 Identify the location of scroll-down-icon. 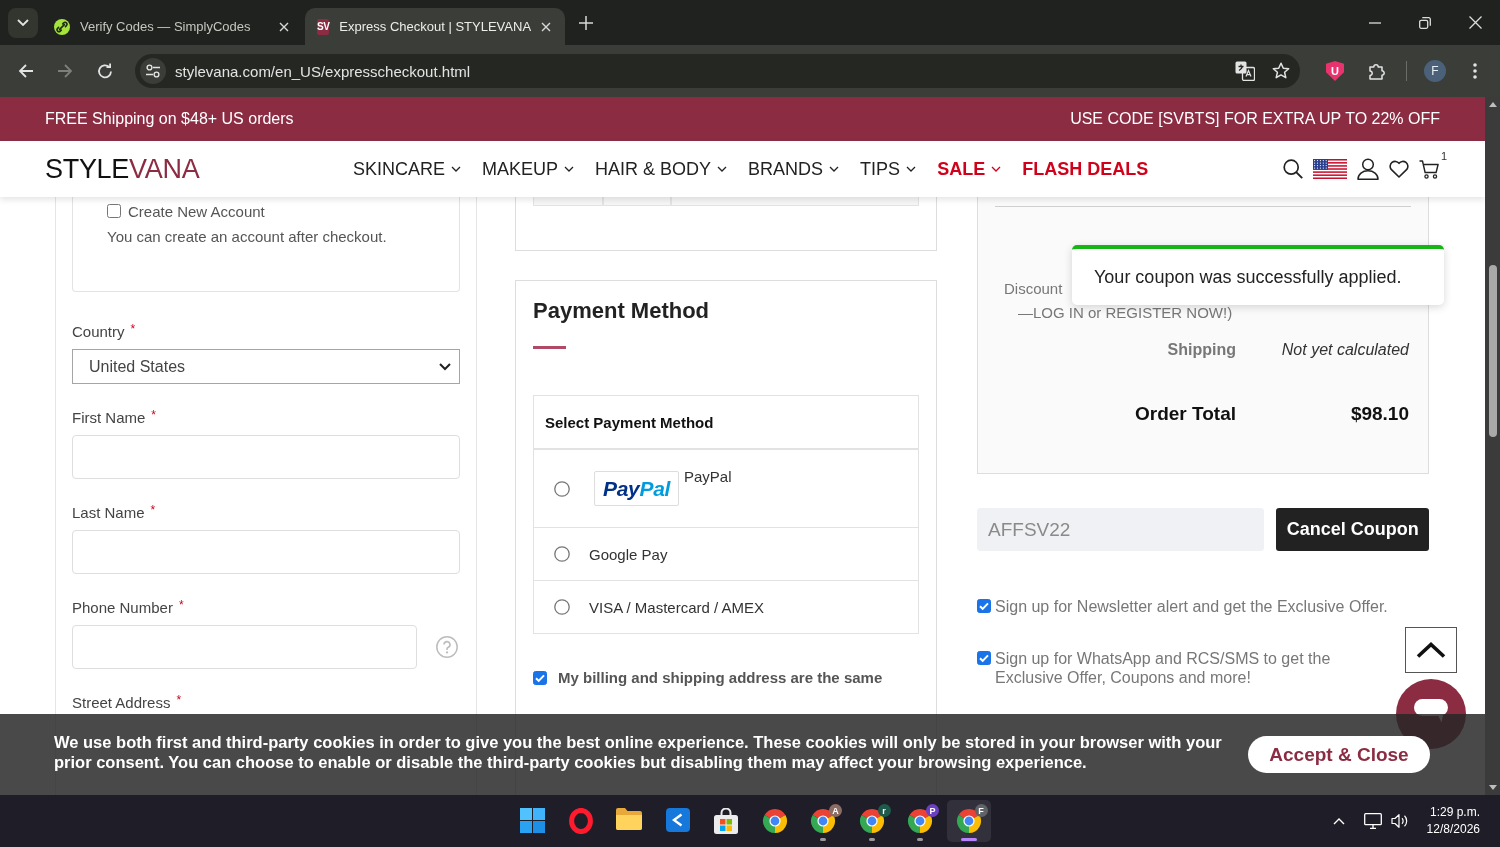
(1492, 787).